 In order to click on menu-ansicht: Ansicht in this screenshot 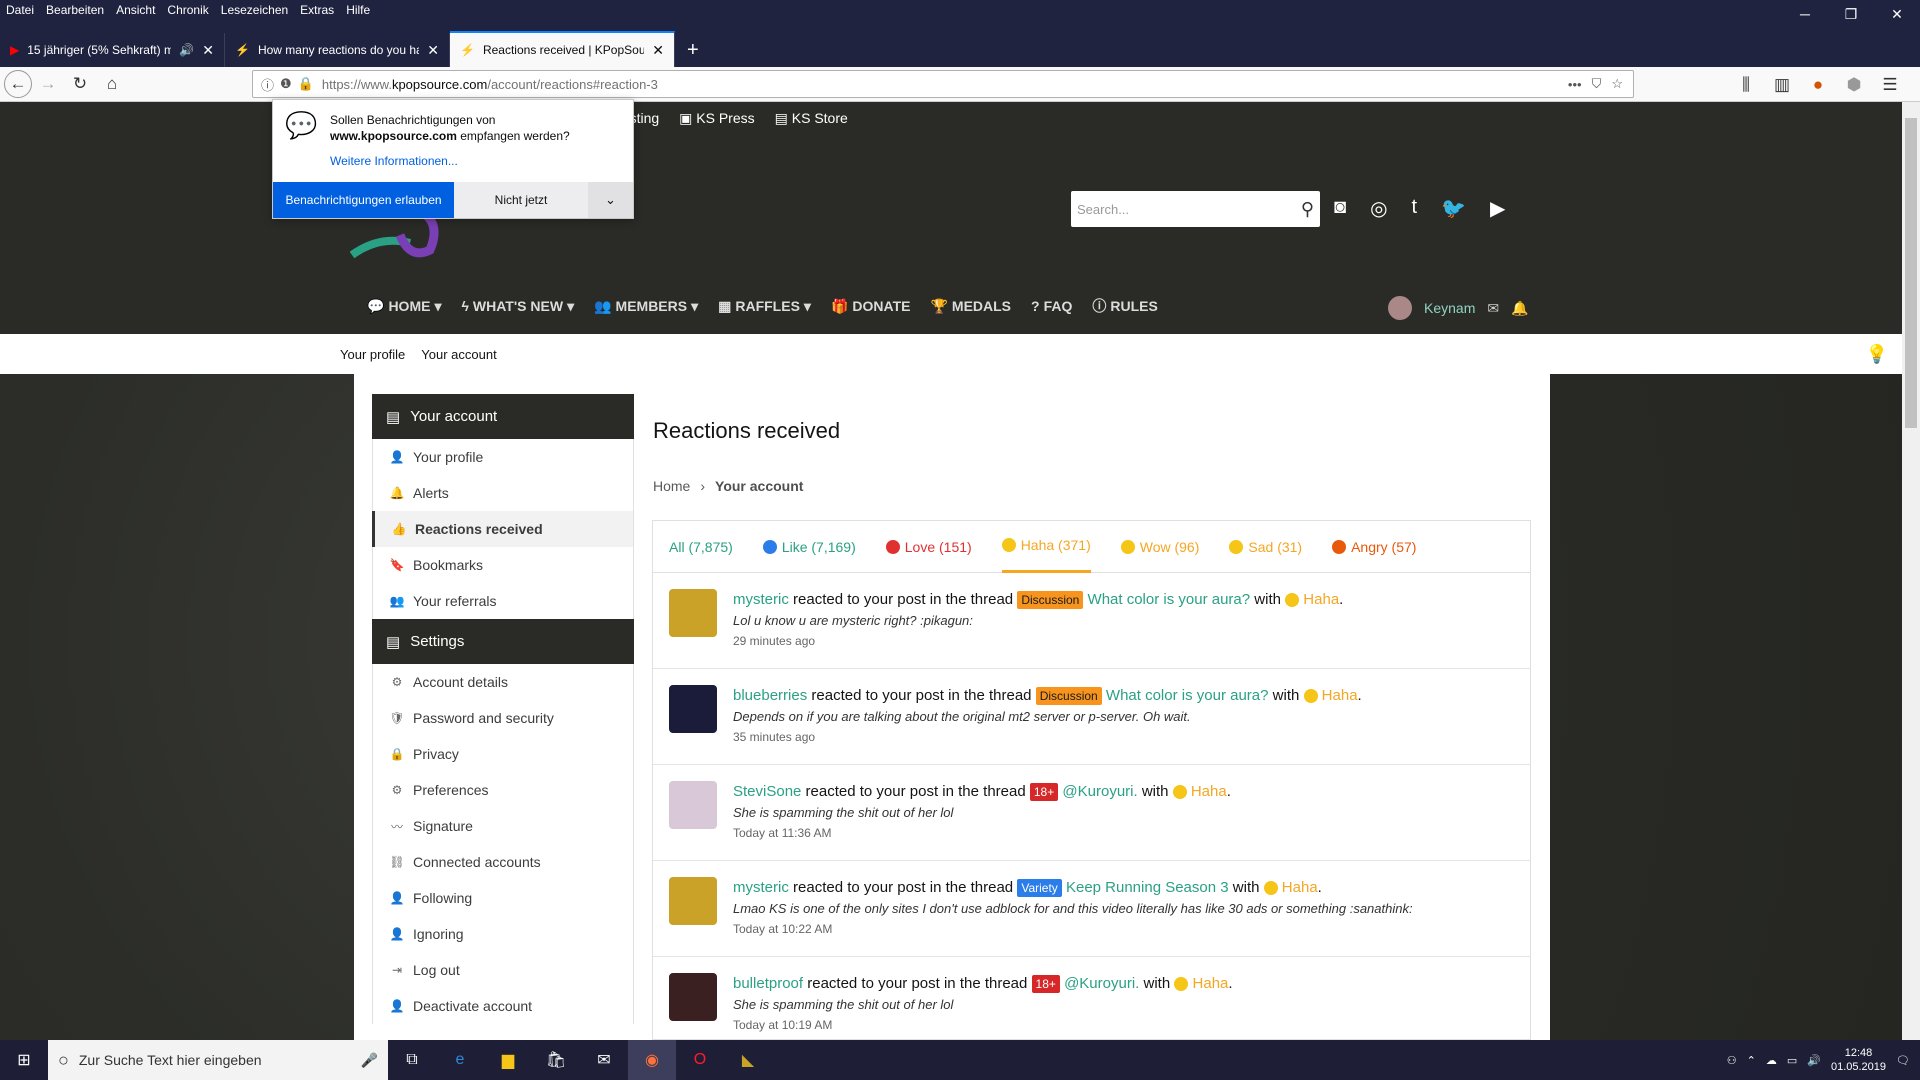, I will do `click(135, 10)`.